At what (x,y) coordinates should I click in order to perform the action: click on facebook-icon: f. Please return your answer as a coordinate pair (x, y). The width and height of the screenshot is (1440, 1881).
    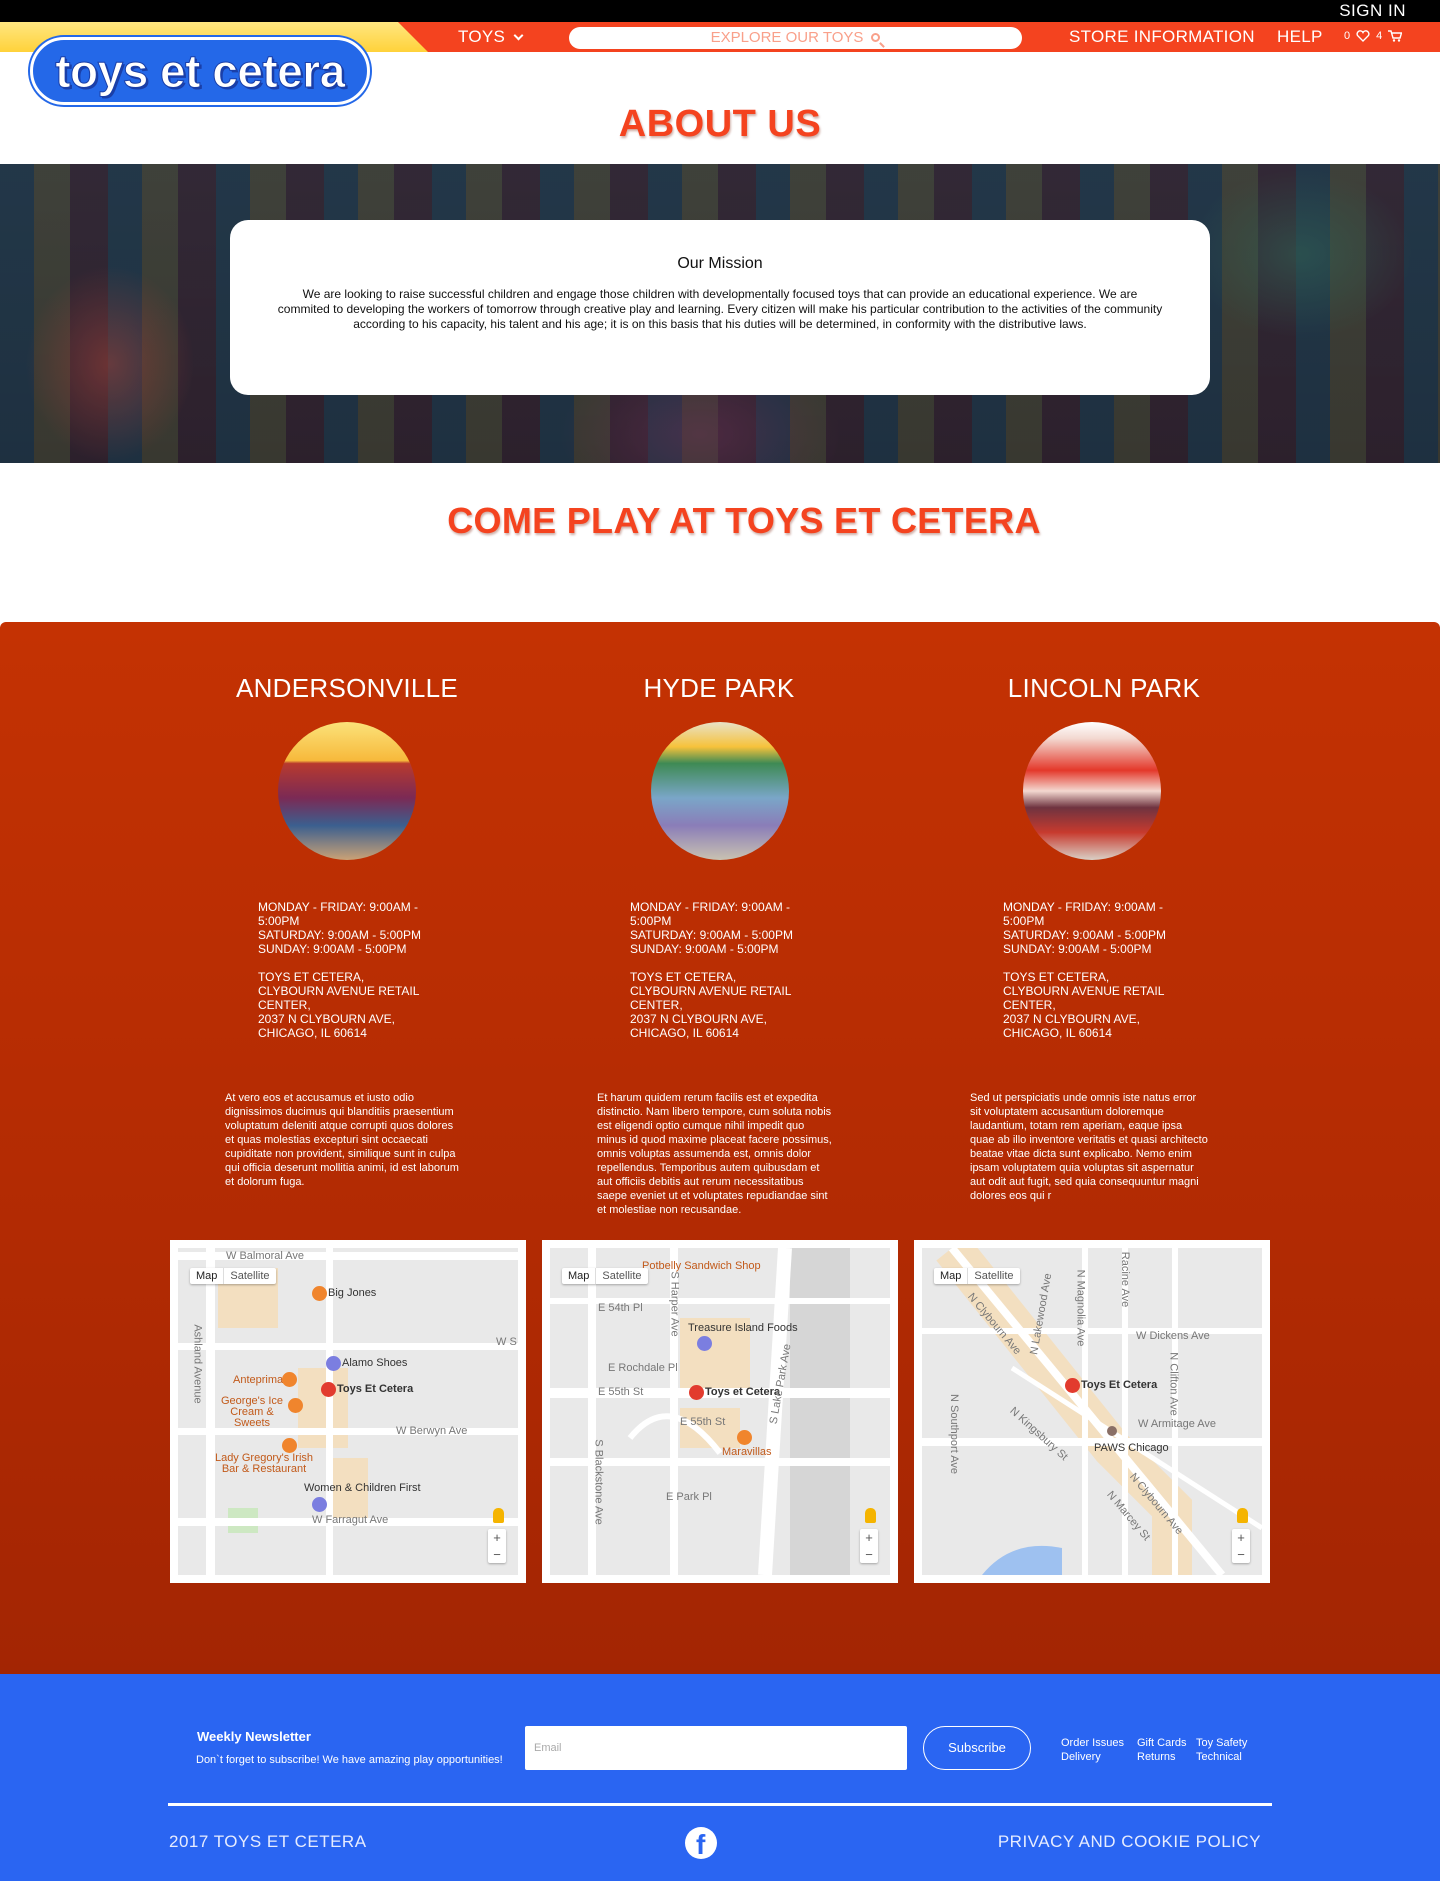
    Looking at the image, I should click on (701, 1843).